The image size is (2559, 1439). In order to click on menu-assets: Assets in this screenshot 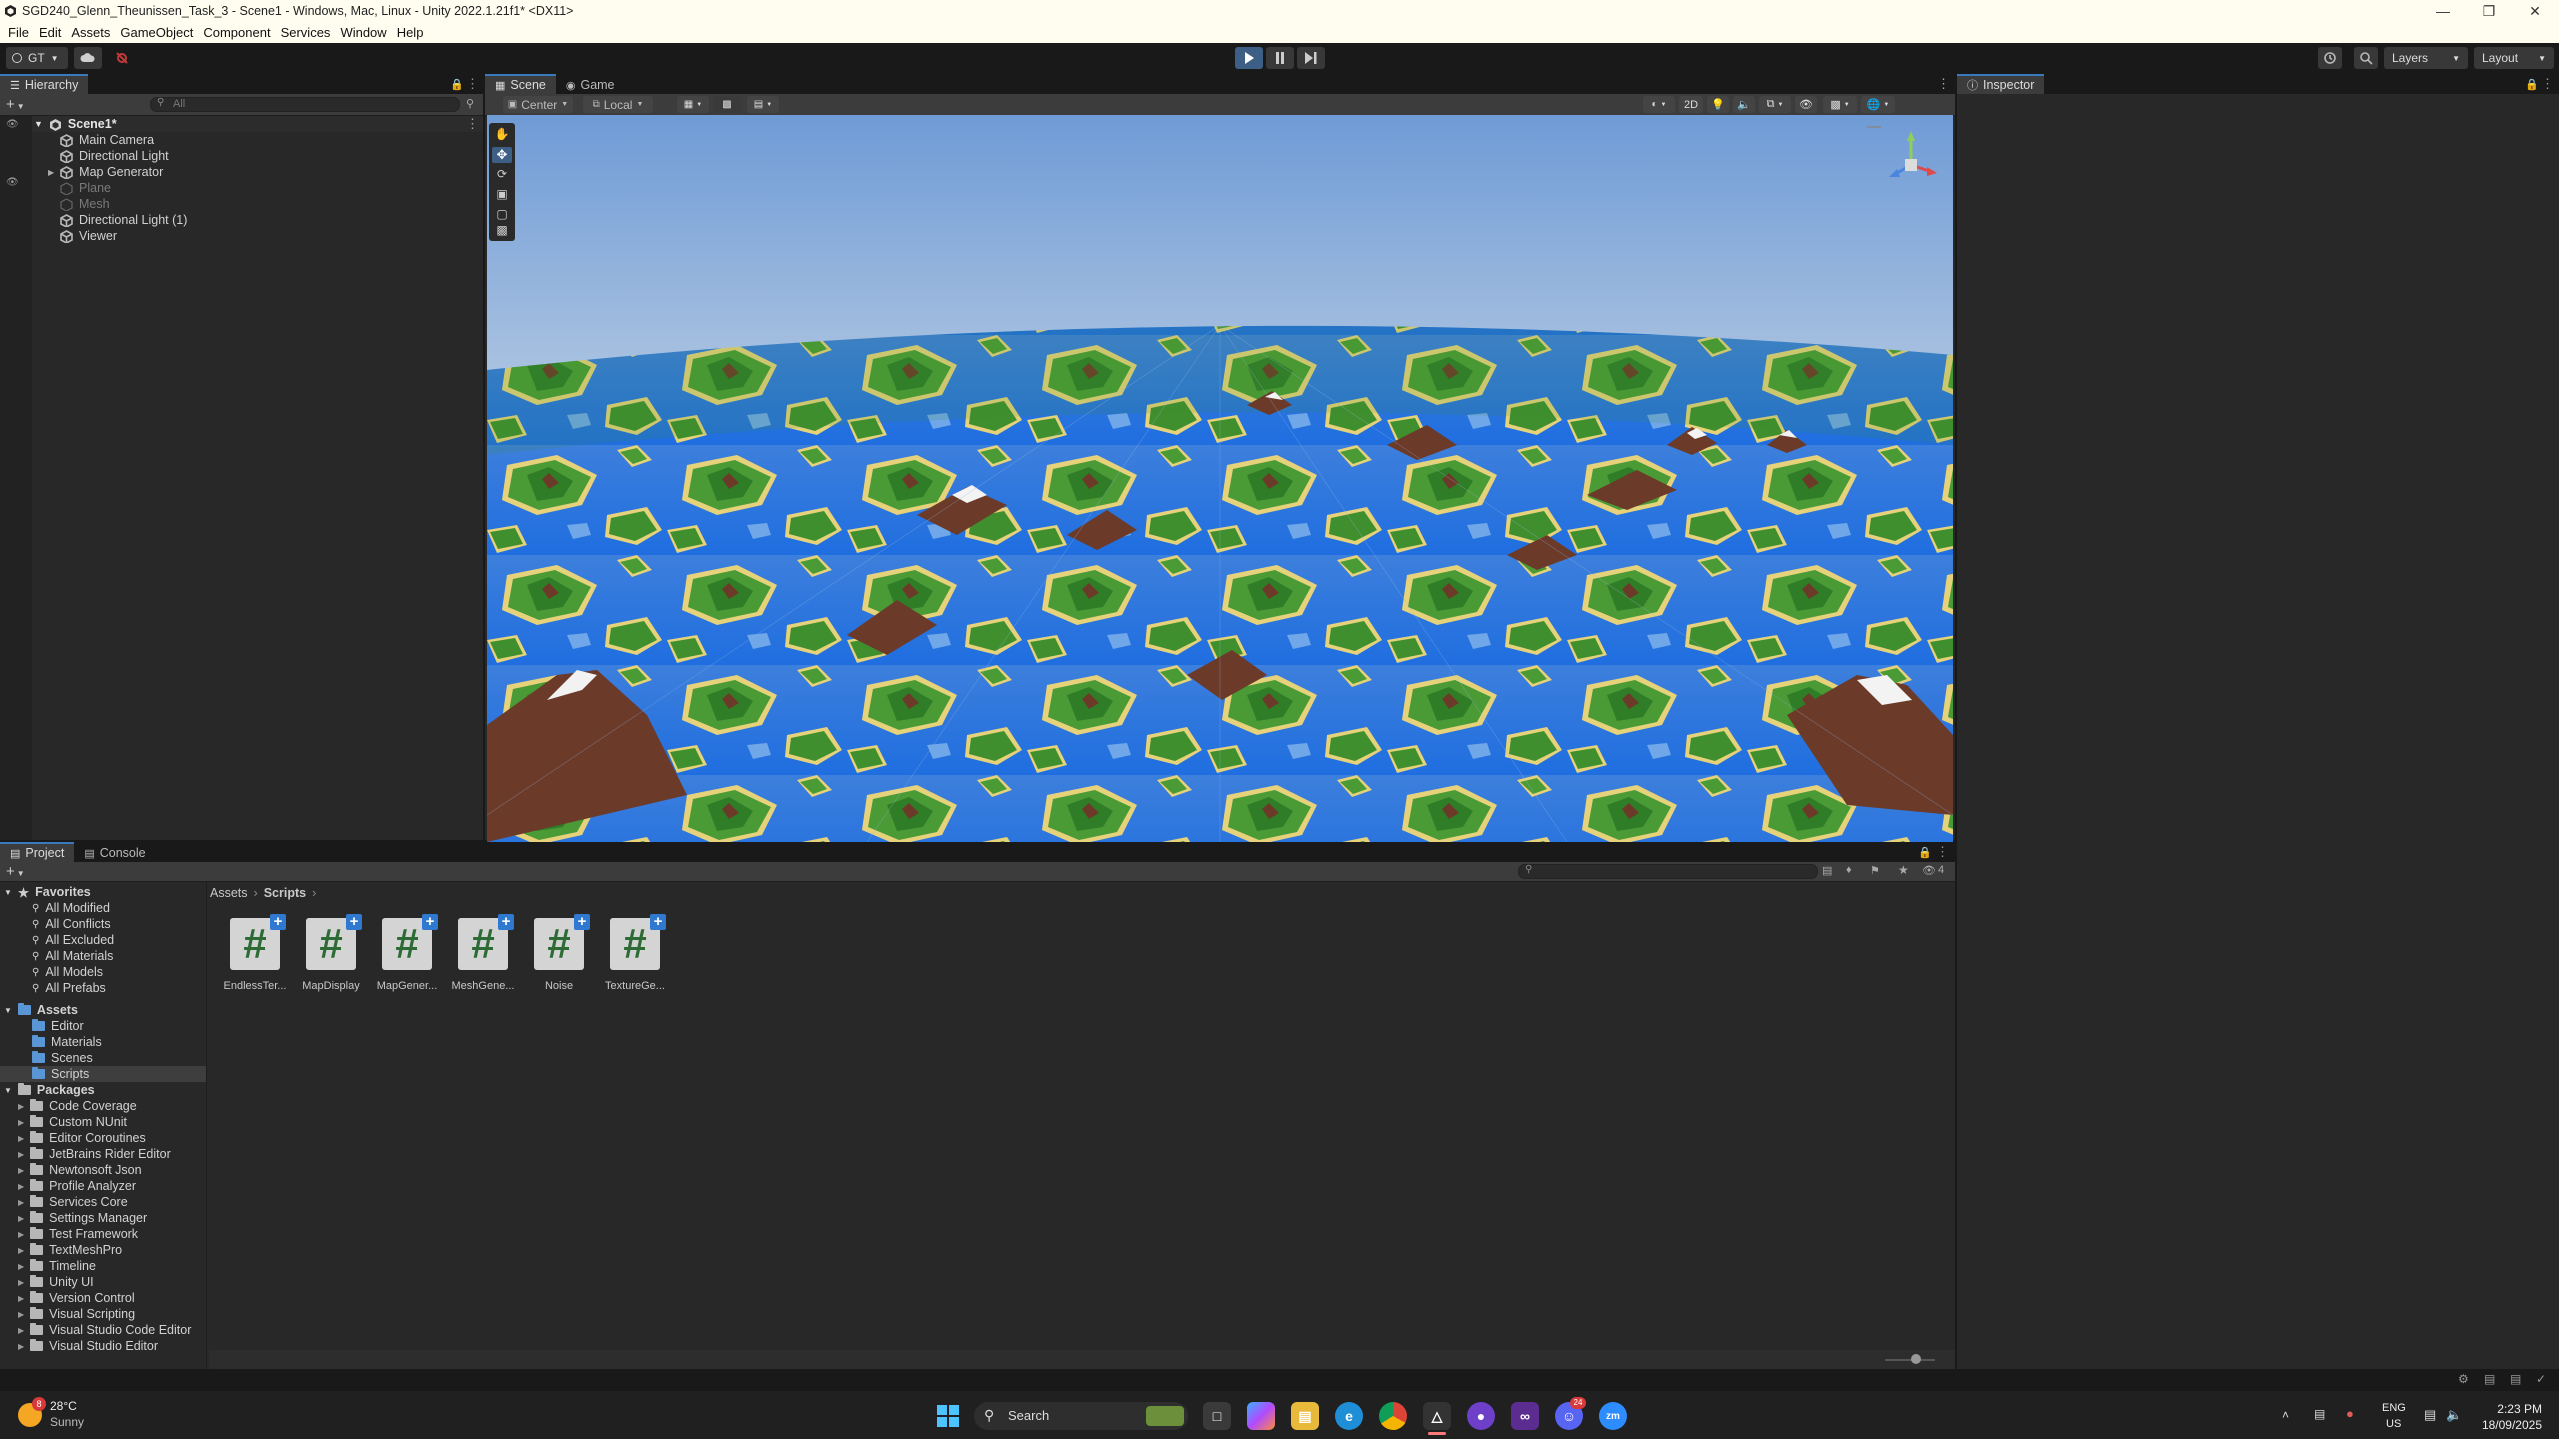, I will do `click(90, 32)`.